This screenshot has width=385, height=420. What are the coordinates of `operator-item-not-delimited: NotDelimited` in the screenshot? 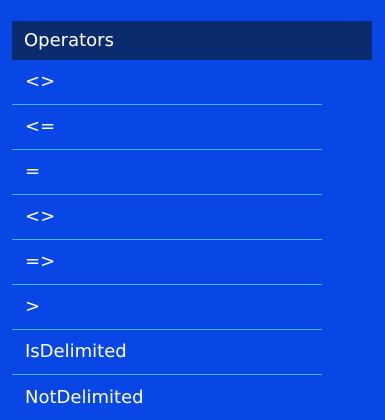 It's located at (167, 397).